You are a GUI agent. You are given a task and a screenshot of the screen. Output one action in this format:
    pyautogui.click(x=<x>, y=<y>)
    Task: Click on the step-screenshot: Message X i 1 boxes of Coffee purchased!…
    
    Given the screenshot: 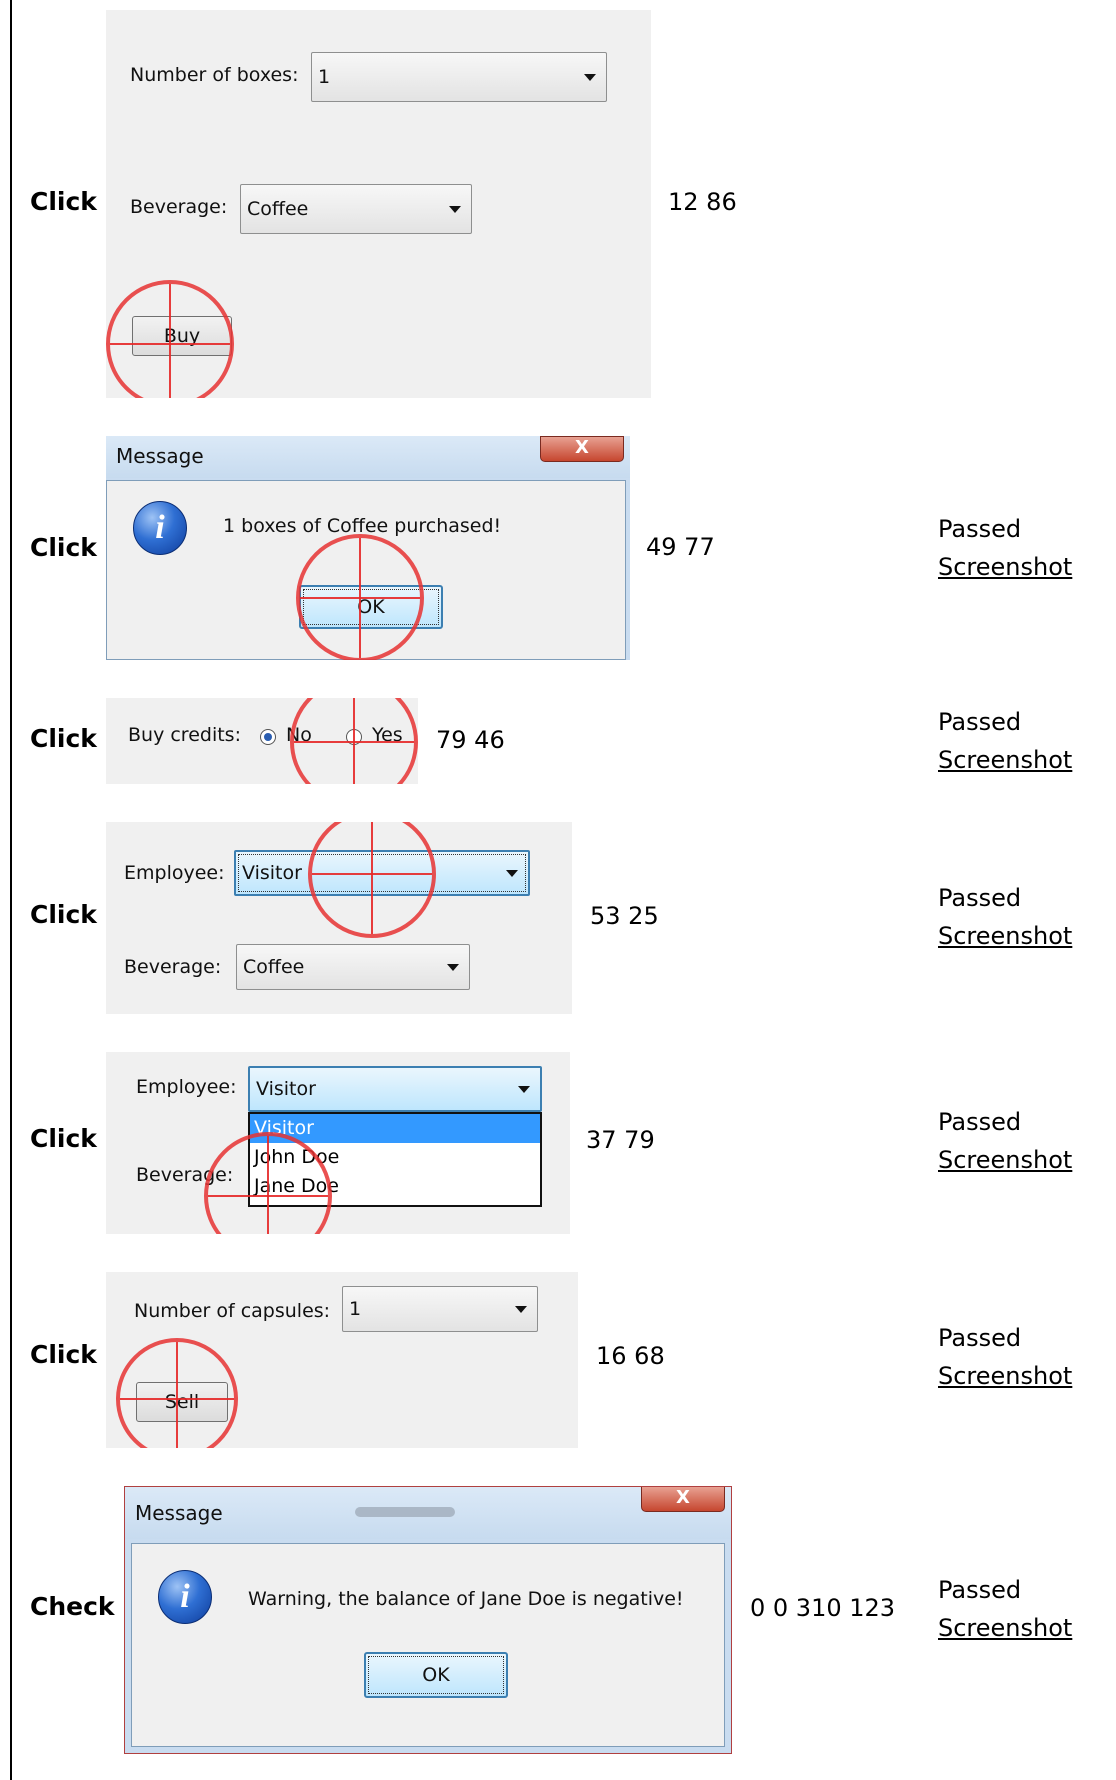 What is the action you would take?
    pyautogui.click(x=368, y=548)
    